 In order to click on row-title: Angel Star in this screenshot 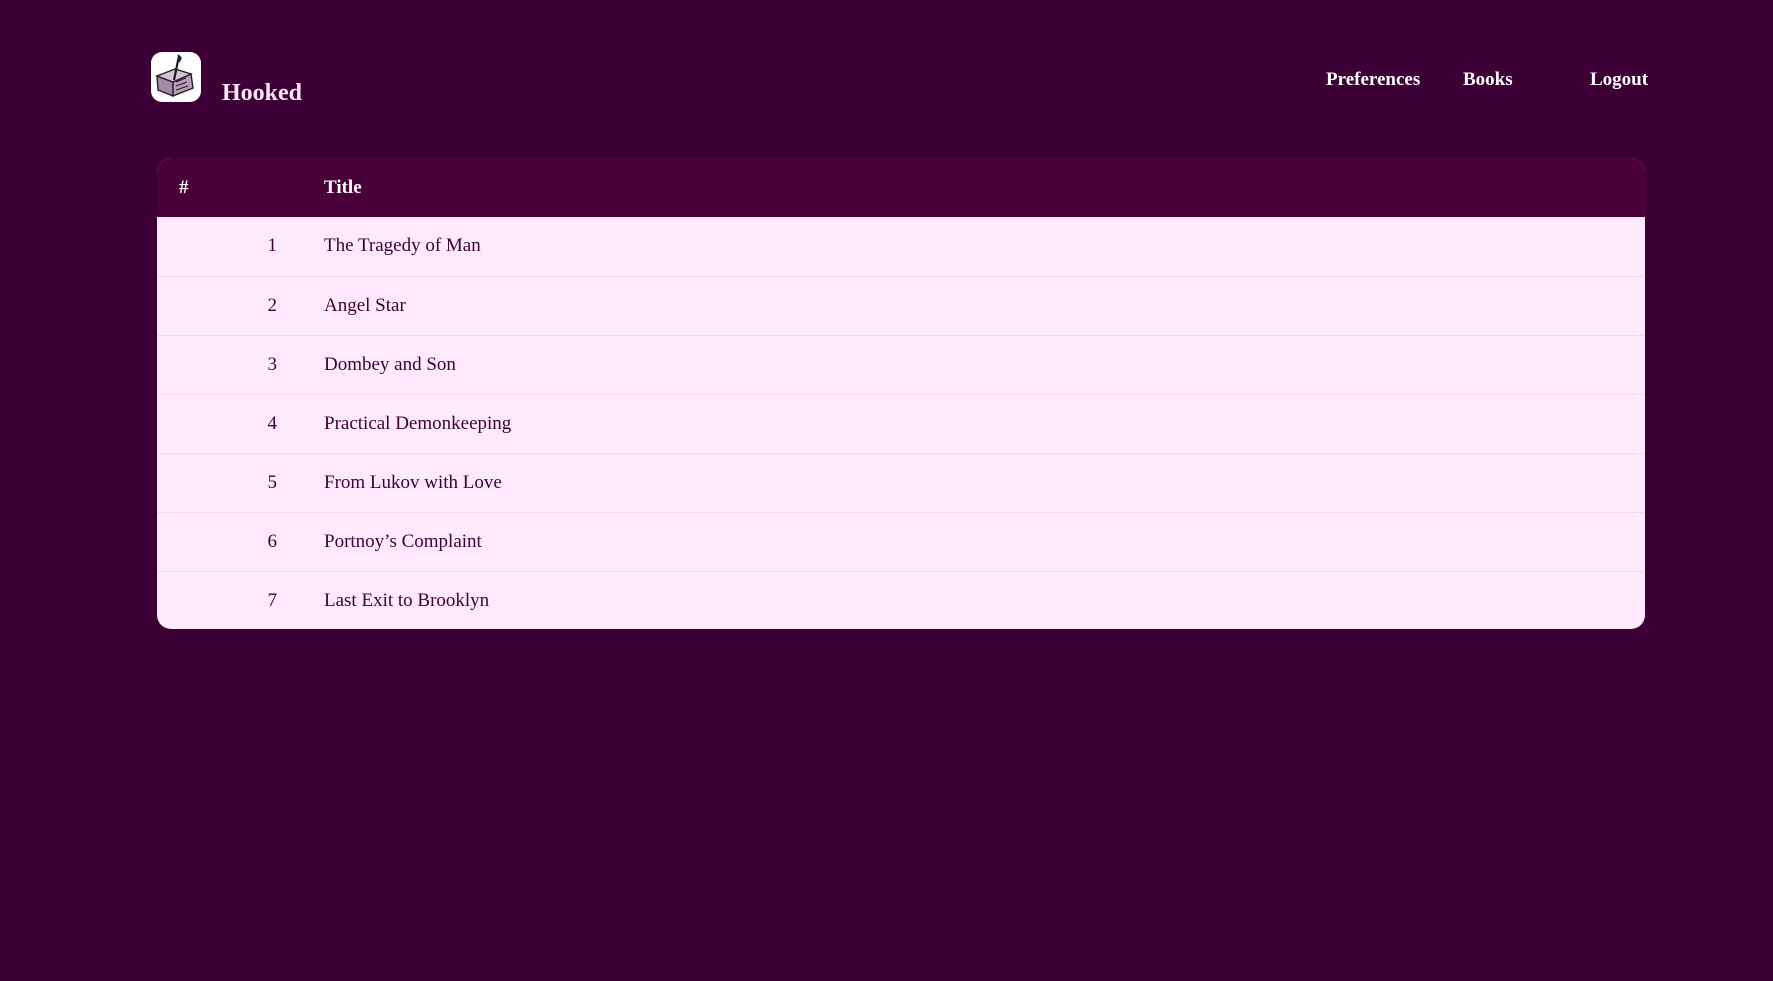, I will do `click(365, 305)`.